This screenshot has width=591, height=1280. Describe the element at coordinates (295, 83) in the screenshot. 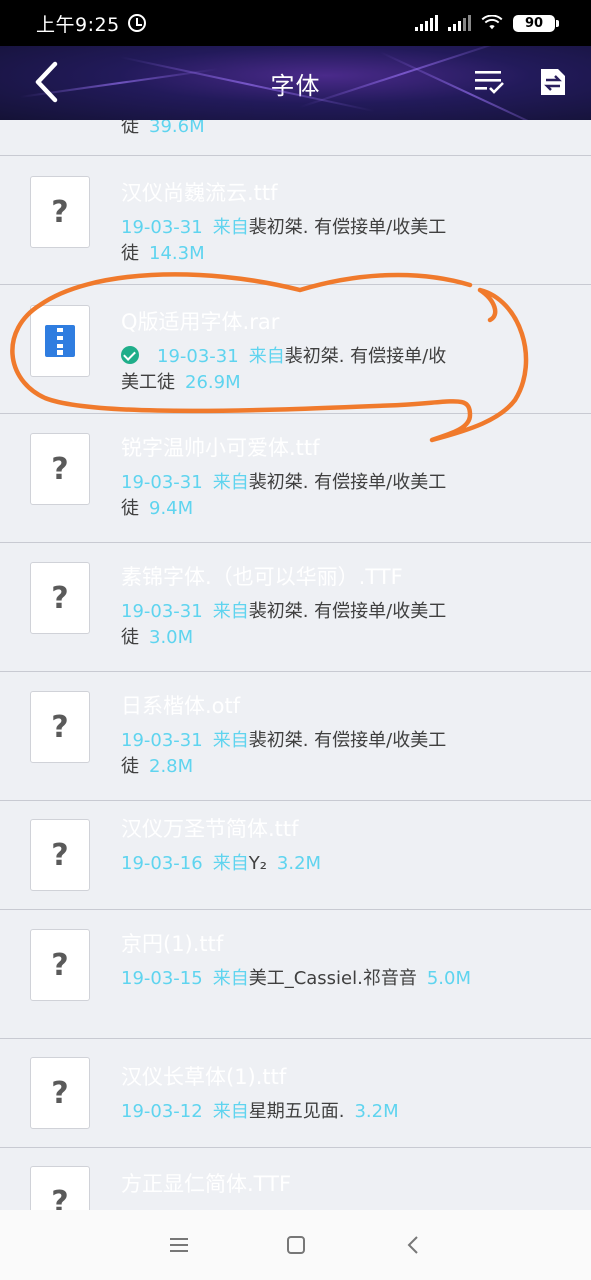

I see `app-header: 字体` at that location.